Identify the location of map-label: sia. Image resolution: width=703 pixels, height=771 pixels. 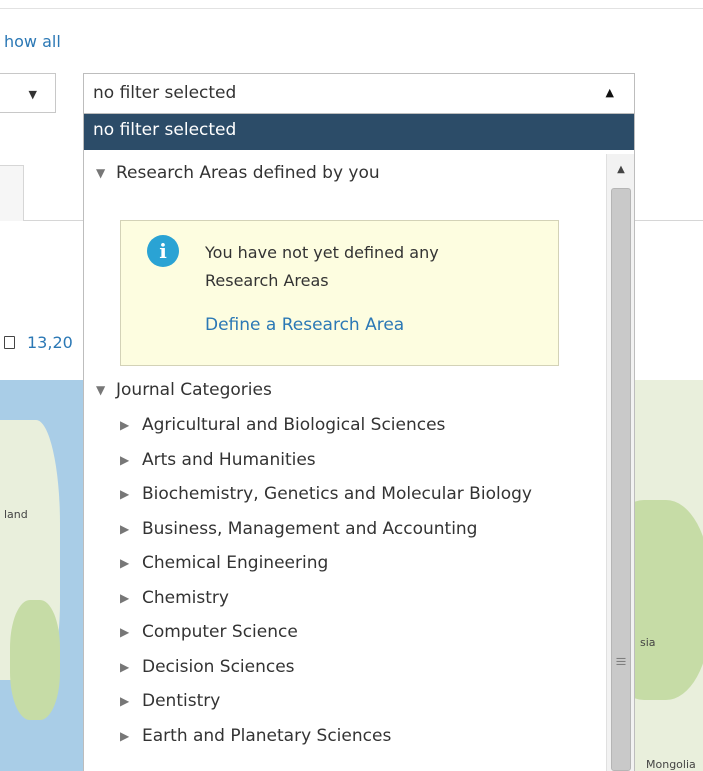
(648, 642).